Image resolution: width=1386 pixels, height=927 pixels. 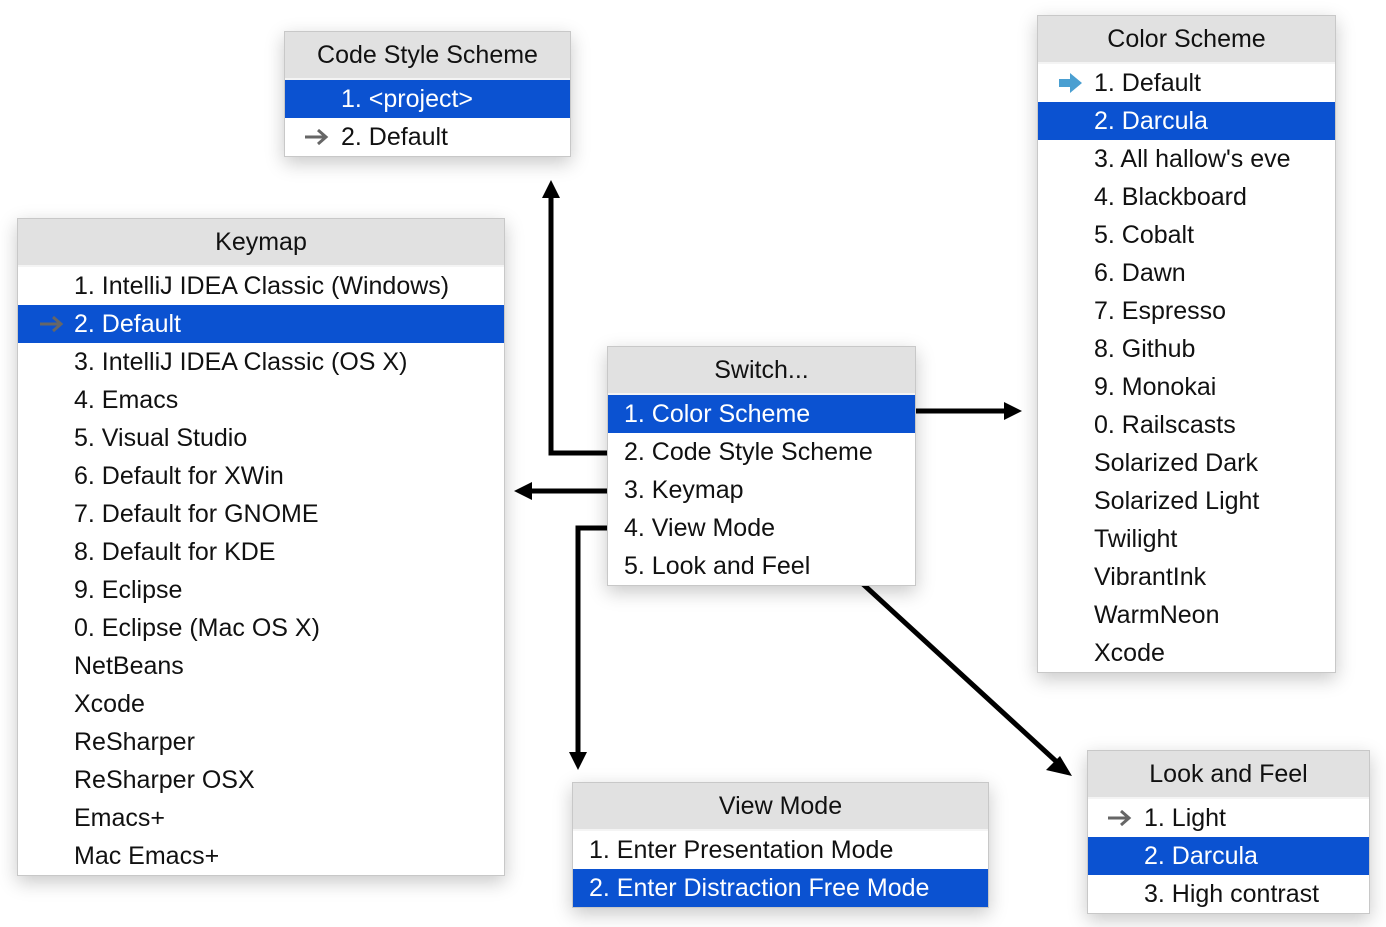 What do you see at coordinates (1186, 539) in the screenshot?
I see `menu-item-twilight: Twilight` at bounding box center [1186, 539].